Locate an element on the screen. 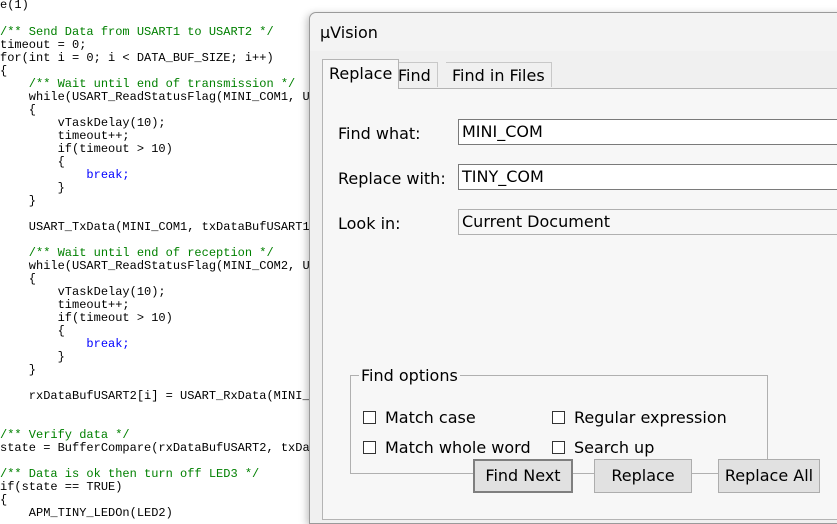 This screenshot has width=837, height=524. replace-button: Replace is located at coordinates (643, 476).